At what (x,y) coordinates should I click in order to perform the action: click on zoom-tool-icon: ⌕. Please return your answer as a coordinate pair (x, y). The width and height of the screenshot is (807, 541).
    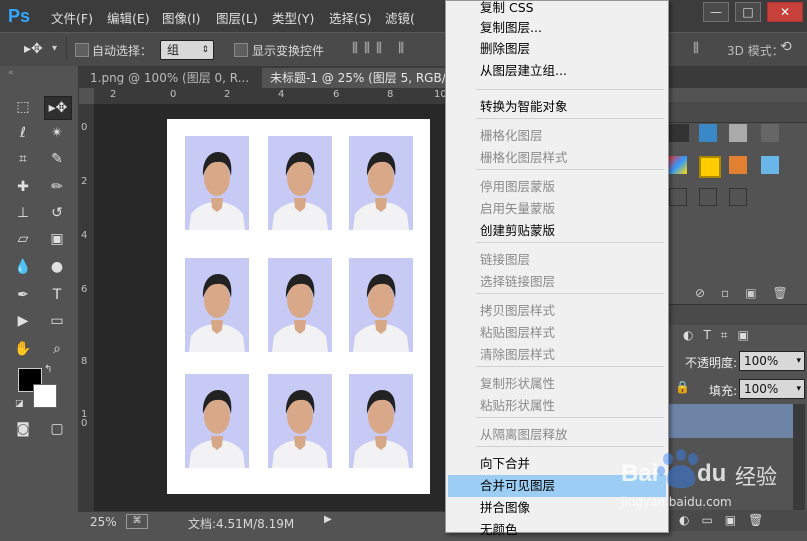
    Looking at the image, I should click on (57, 349).